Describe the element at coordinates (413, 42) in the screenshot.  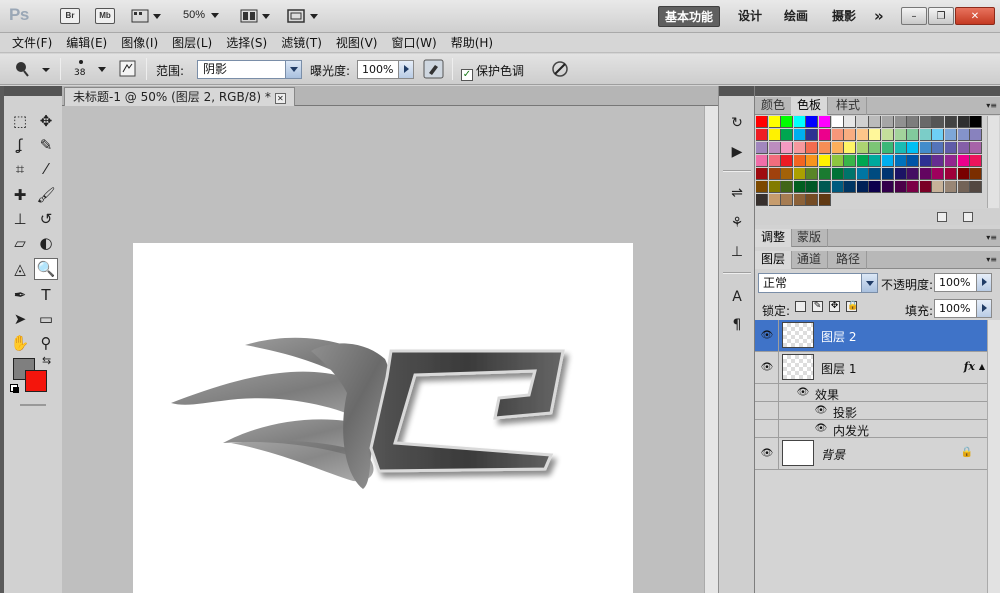
I see `menu-window: 窗口(W)` at that location.